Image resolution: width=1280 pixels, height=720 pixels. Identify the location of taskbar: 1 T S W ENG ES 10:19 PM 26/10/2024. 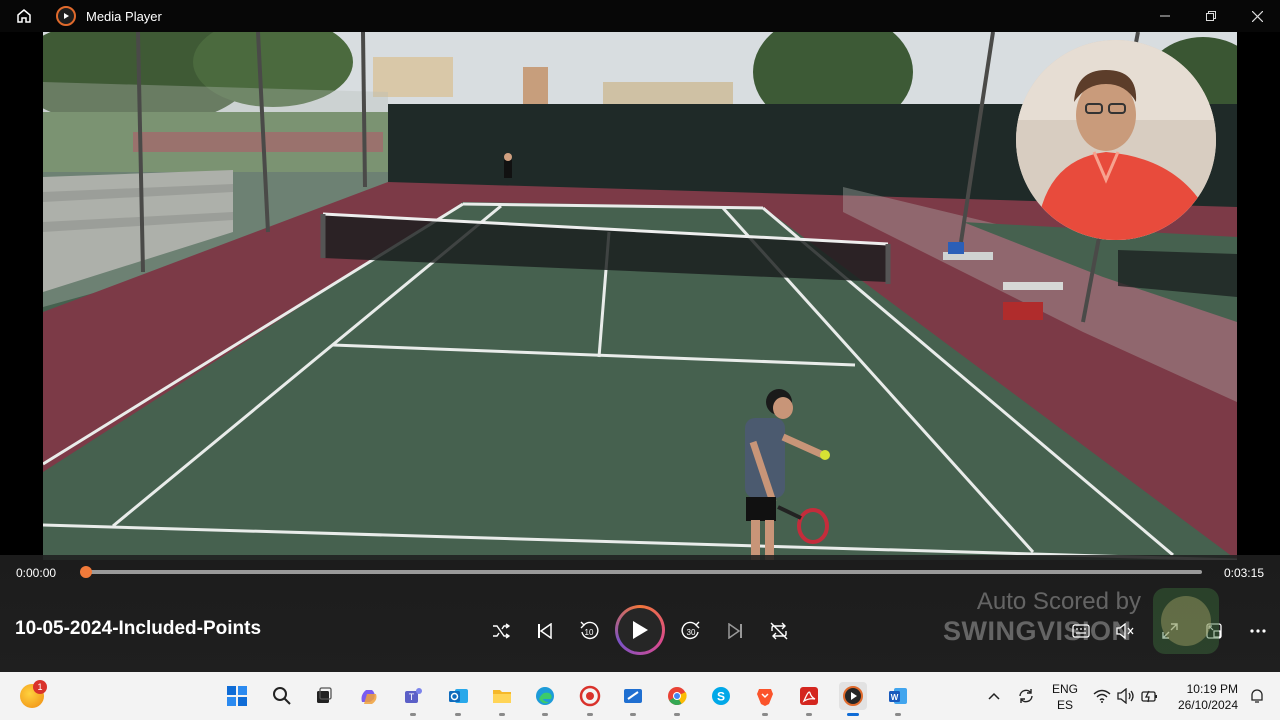
(640, 696).